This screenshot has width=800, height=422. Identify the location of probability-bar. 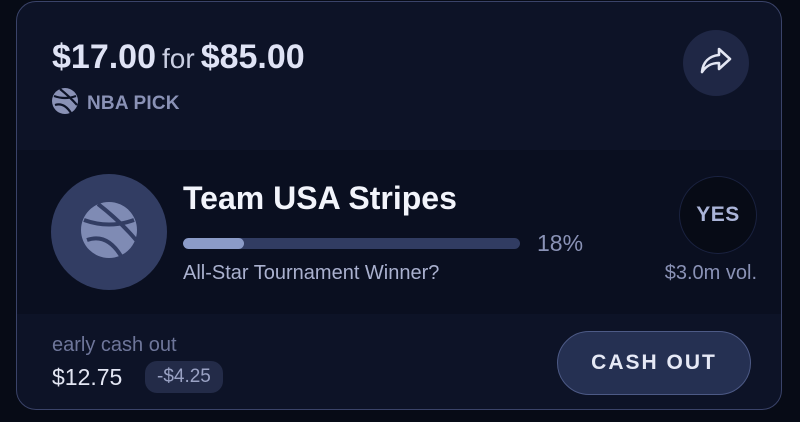
(351, 243).